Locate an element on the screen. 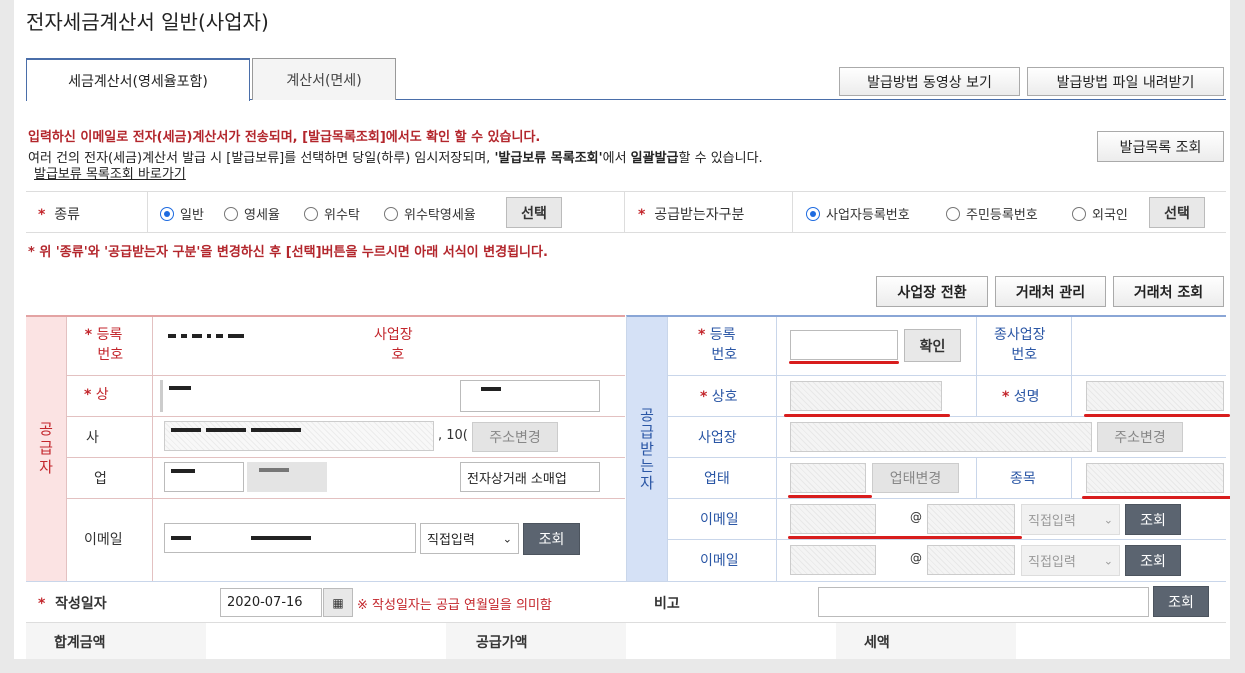 The width and height of the screenshot is (1245, 673). supplier-ceo-redacted is located at coordinates (530, 396).